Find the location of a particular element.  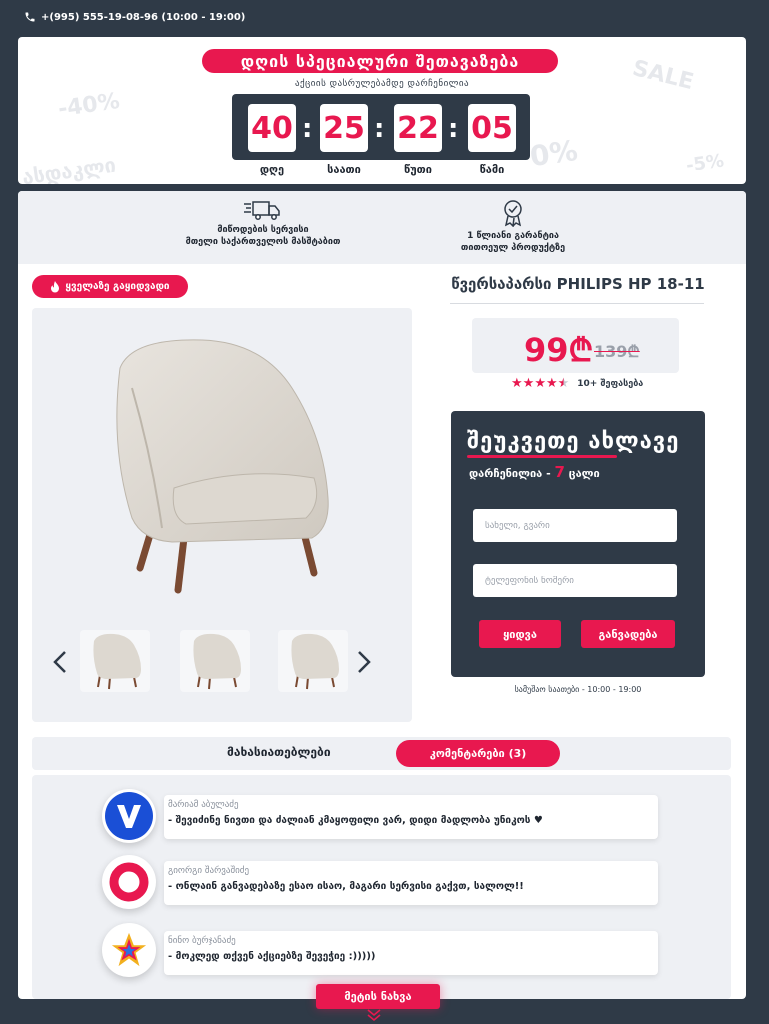

phone-number: +(995) 555-19-08-96 (10:00 - 19:00) is located at coordinates (143, 17).